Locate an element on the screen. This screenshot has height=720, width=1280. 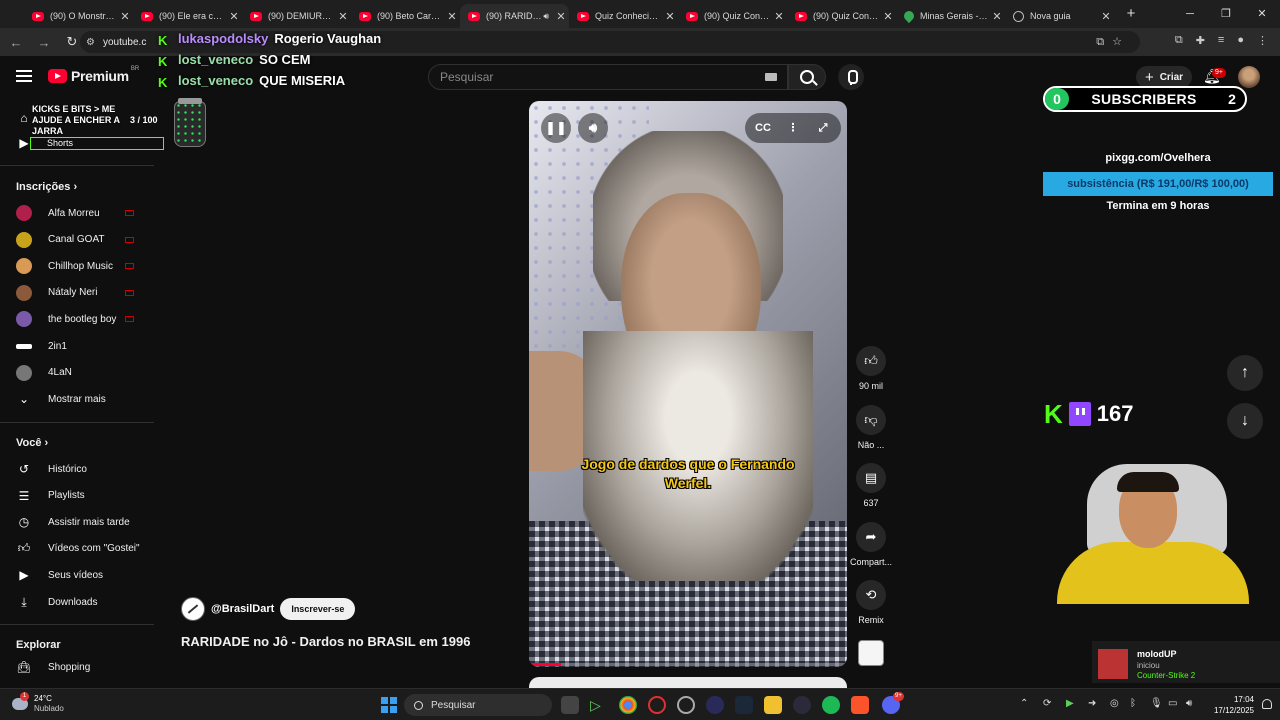
you-heading: Você › is located at coordinates (32, 443).